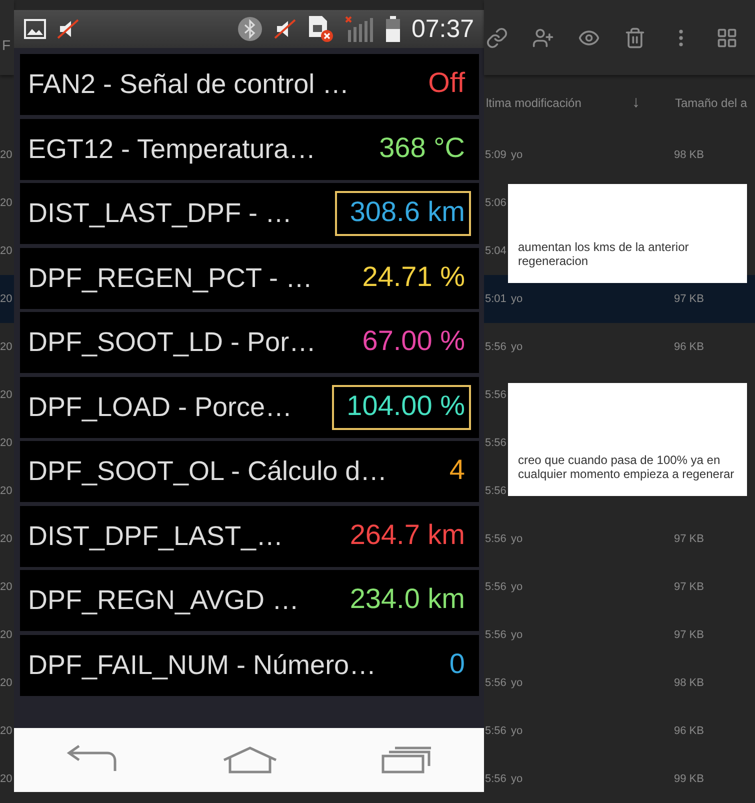 The image size is (755, 803). Describe the element at coordinates (495, 155) in the screenshot. I see `time-cell: 5:09` at that location.